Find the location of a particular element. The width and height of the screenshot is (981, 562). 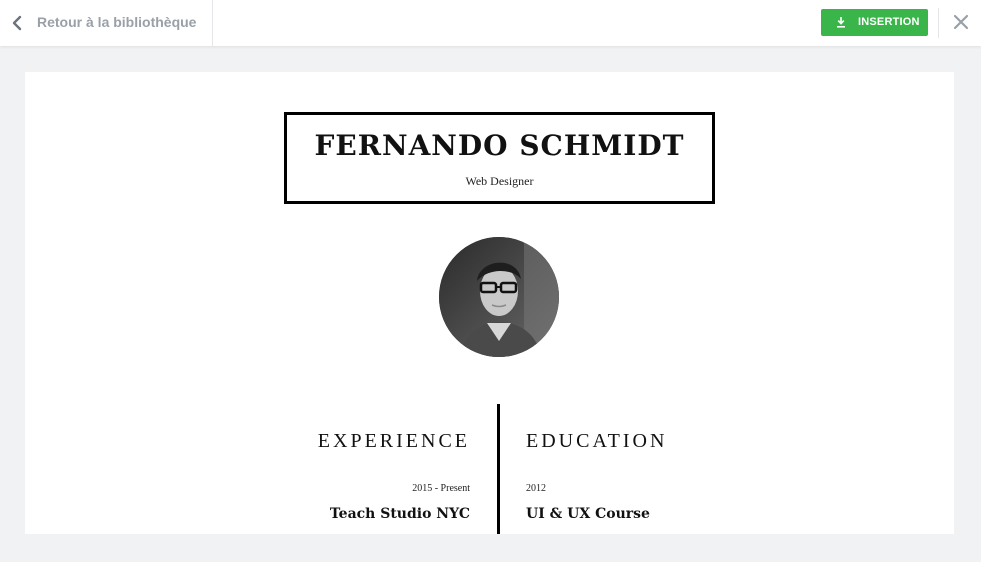

back-to-library-button: Retour à la bibliothèque is located at coordinates (106, 23).